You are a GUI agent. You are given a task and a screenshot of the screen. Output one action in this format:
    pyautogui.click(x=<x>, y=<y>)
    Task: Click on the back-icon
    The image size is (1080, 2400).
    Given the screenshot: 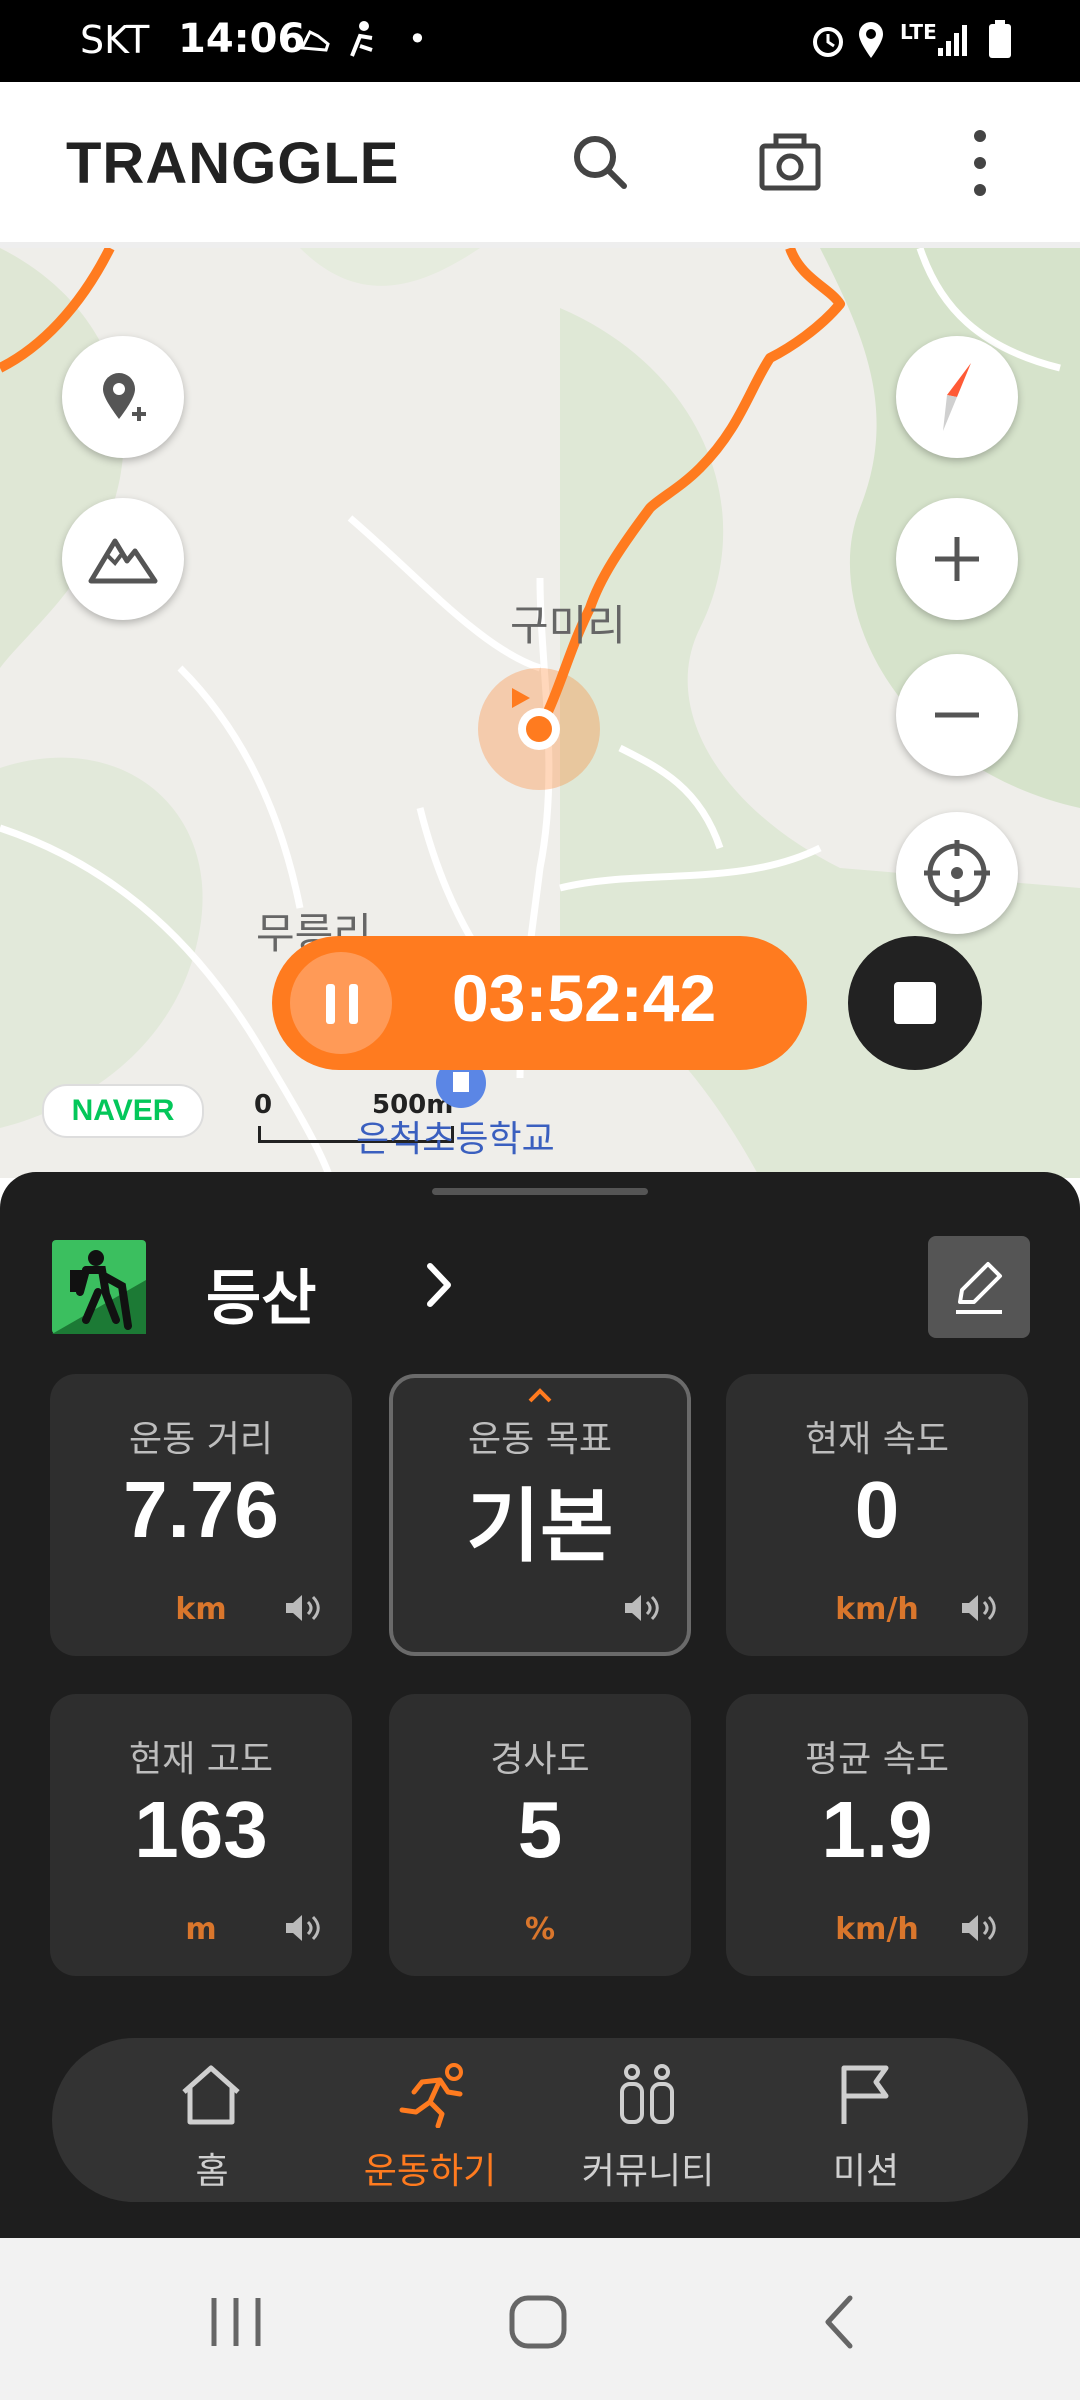 What is the action you would take?
    pyautogui.click(x=840, y=2322)
    